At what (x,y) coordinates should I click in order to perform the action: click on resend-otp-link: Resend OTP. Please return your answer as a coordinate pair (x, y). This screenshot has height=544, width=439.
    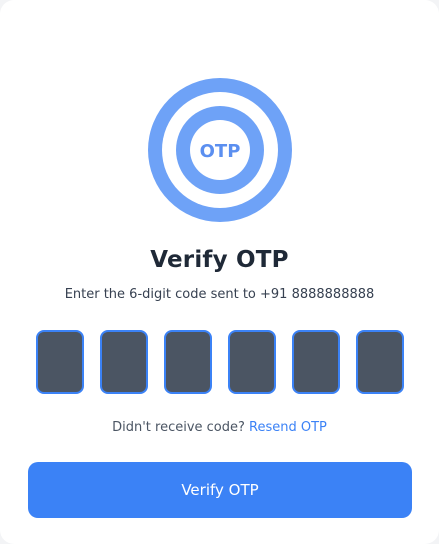
    Looking at the image, I should click on (288, 427).